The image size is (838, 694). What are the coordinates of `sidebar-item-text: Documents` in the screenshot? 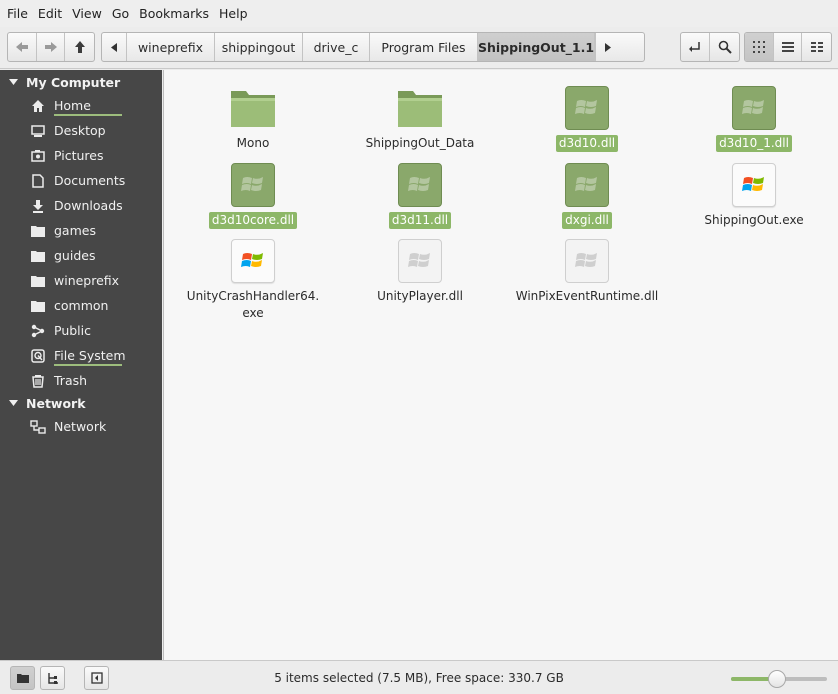 It's located at (90, 180).